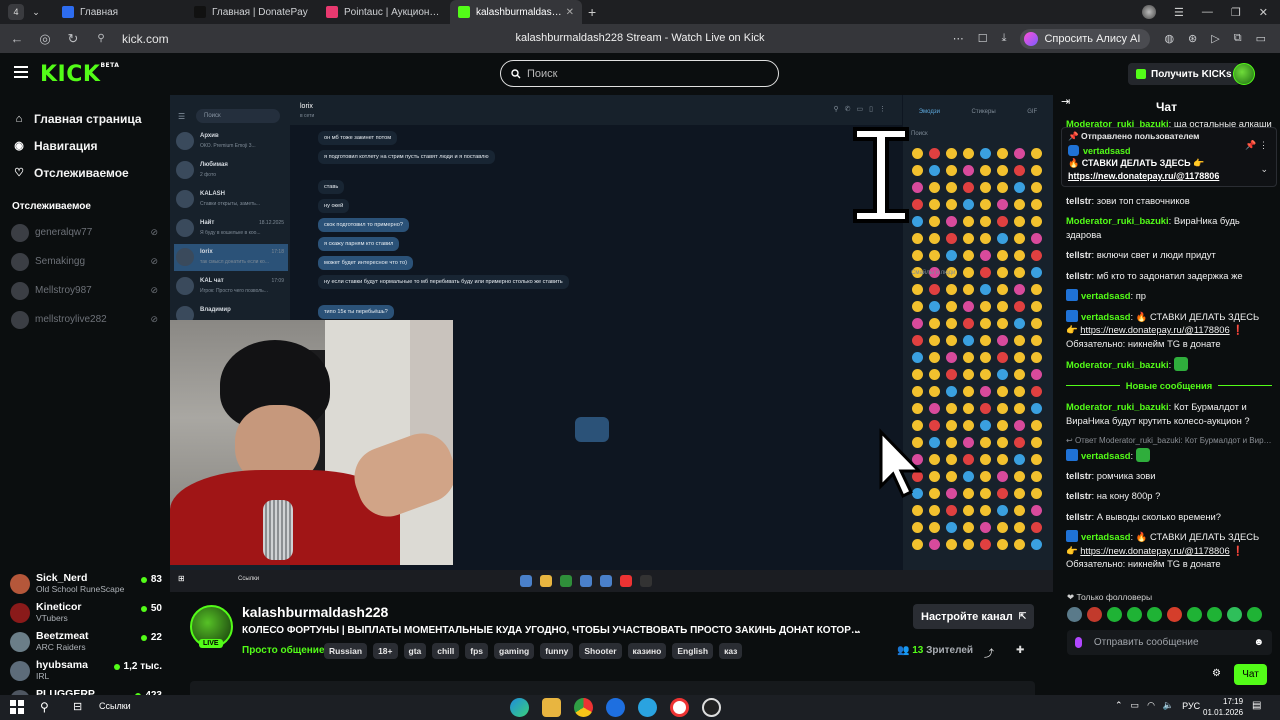  I want to click on stream-tag: fps, so click(477, 651).